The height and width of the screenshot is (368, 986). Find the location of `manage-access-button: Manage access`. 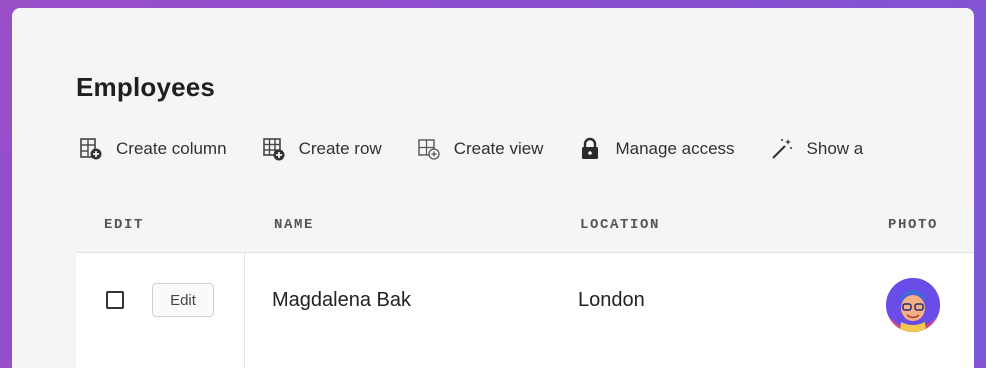

manage-access-button: Manage access is located at coordinates (656, 149).